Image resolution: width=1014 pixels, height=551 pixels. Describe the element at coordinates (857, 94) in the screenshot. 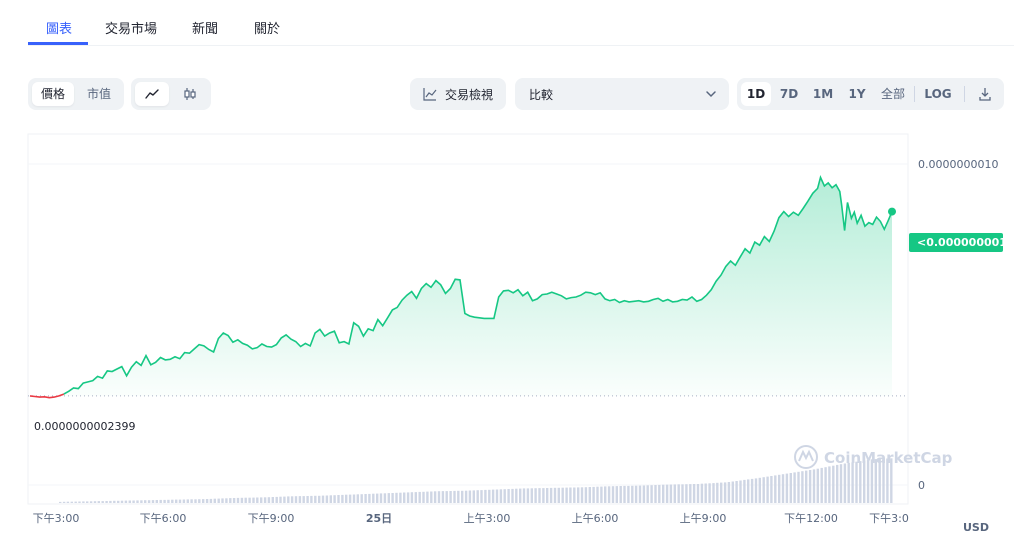

I see `range-1y: 1Y` at that location.